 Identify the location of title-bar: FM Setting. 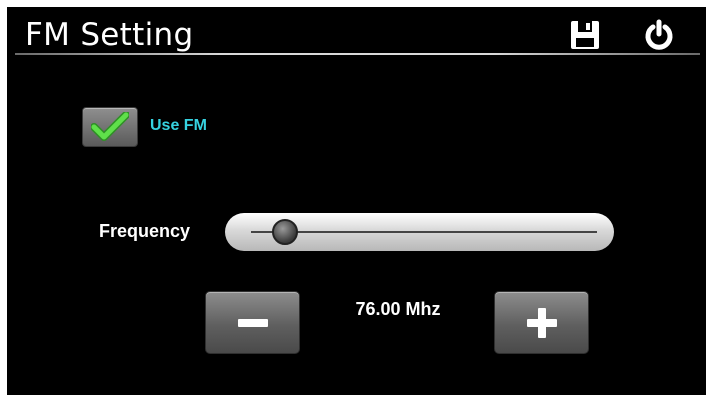
(356, 31).